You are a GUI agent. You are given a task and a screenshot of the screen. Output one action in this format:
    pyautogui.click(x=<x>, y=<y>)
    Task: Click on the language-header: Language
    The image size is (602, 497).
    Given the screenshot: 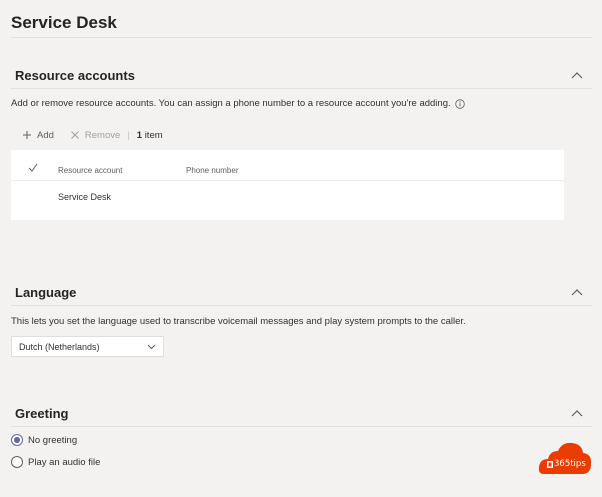 What is the action you would take?
    pyautogui.click(x=299, y=292)
    